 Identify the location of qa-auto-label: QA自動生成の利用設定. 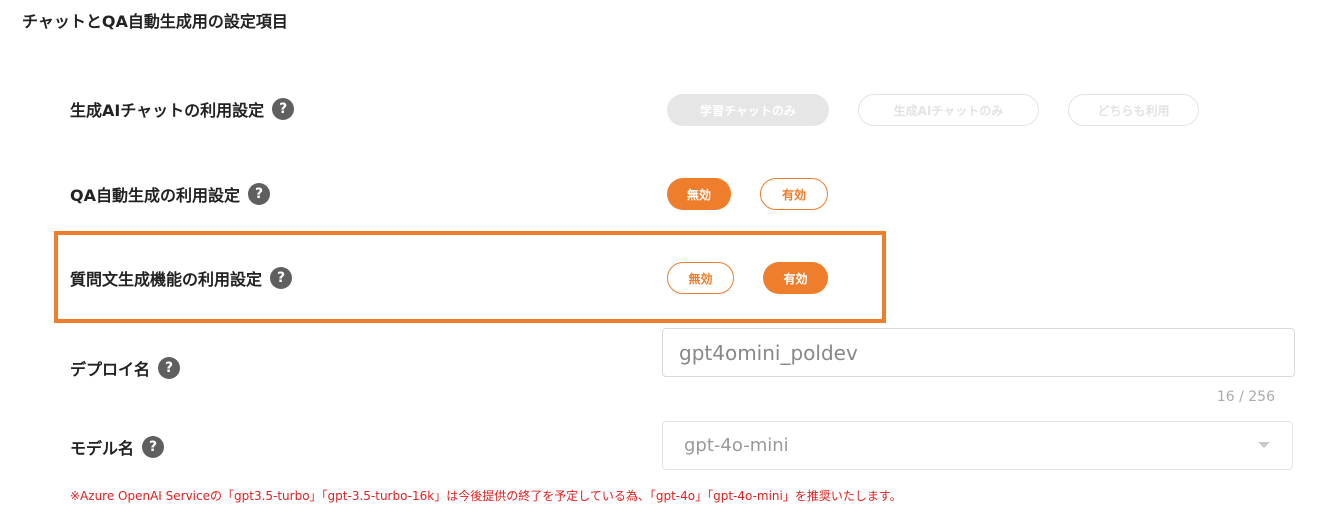
(155, 195).